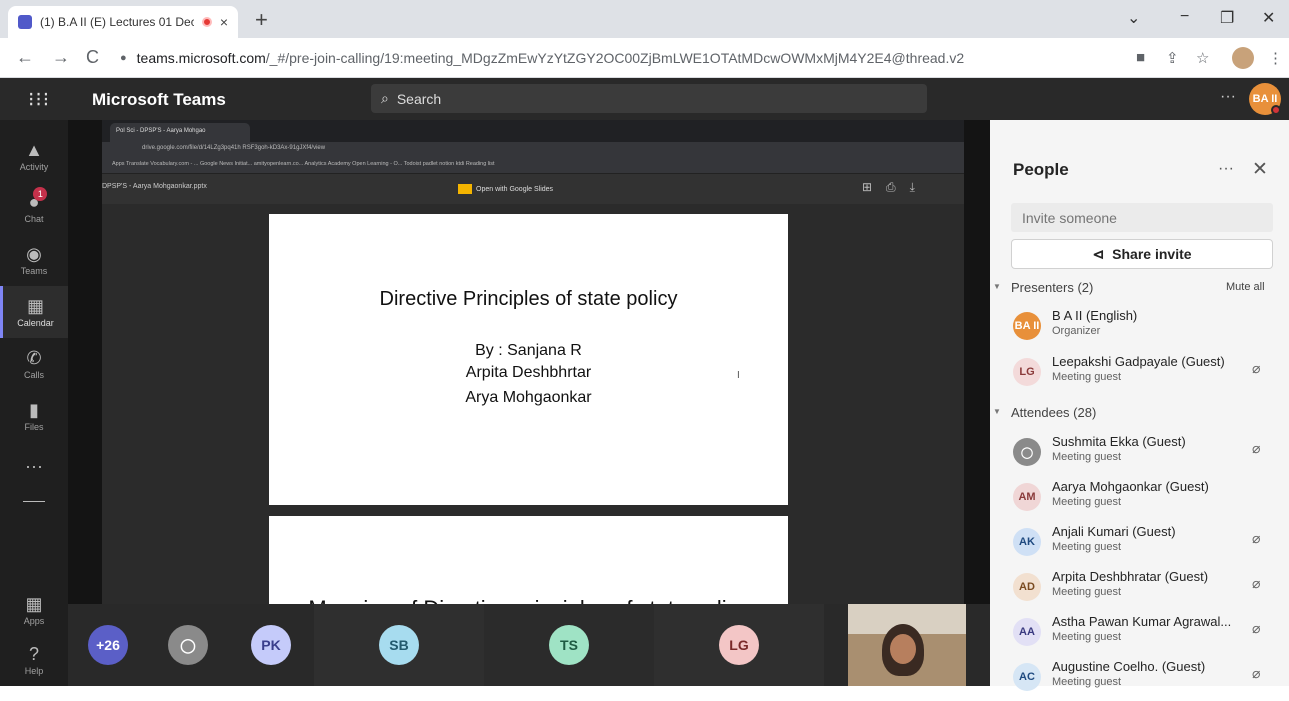 The height and width of the screenshot is (701, 1289). I want to click on shared-browser-tab: Pol Sci - DPSP'S - Aarya Mohgao, so click(180, 132).